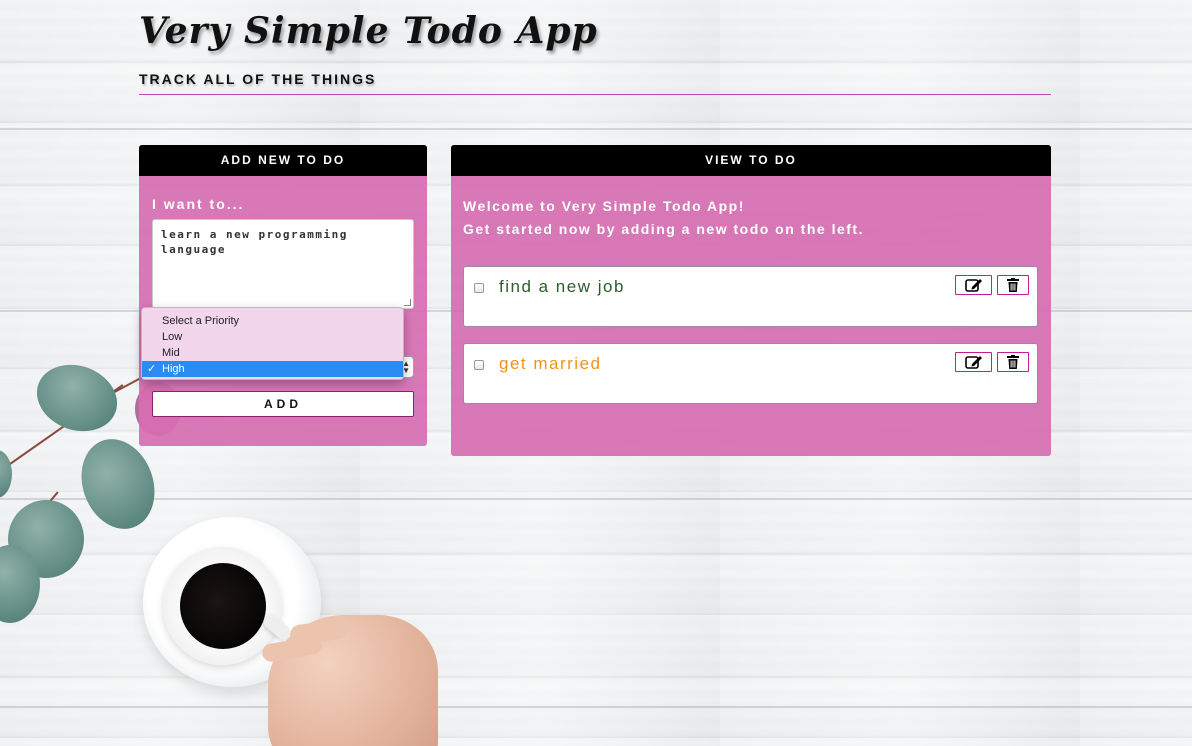  Describe the element at coordinates (368, 31) in the screenshot. I see `app-title: Very Simple Todo App` at that location.